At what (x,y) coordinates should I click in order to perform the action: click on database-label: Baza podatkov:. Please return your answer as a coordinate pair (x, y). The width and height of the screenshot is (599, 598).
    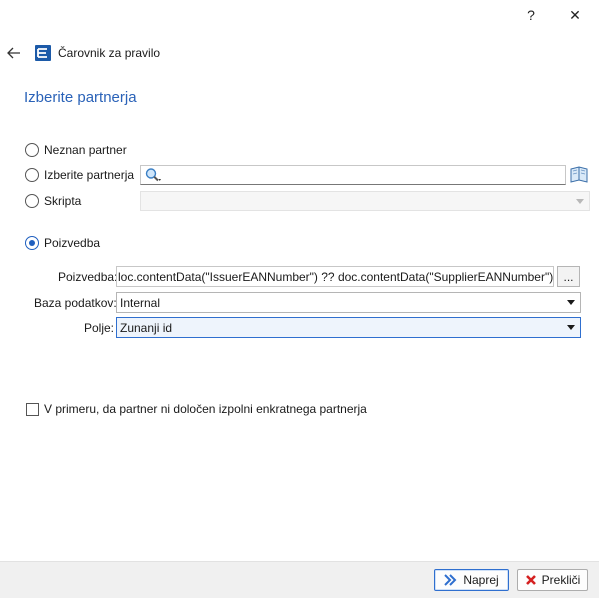
    Looking at the image, I should click on (75, 303).